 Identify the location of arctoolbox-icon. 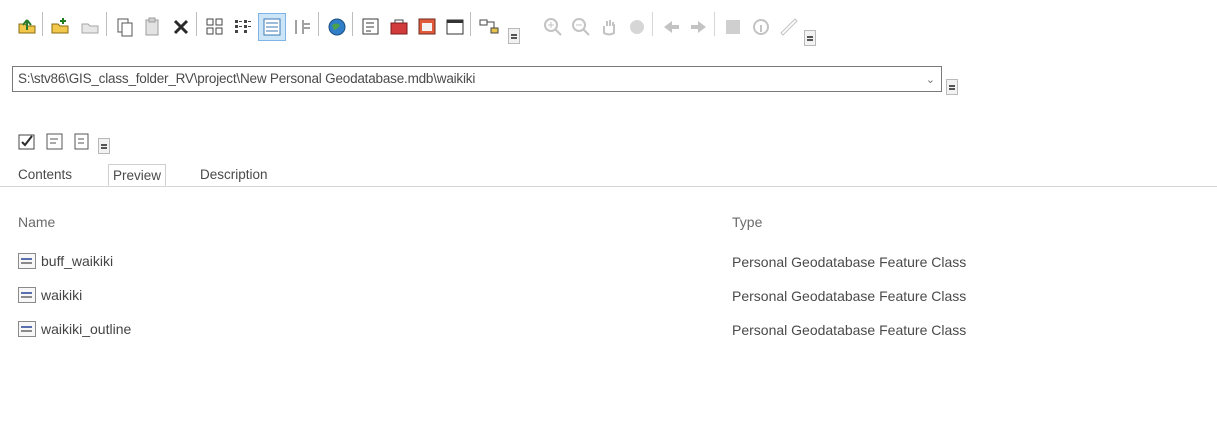
(399, 27).